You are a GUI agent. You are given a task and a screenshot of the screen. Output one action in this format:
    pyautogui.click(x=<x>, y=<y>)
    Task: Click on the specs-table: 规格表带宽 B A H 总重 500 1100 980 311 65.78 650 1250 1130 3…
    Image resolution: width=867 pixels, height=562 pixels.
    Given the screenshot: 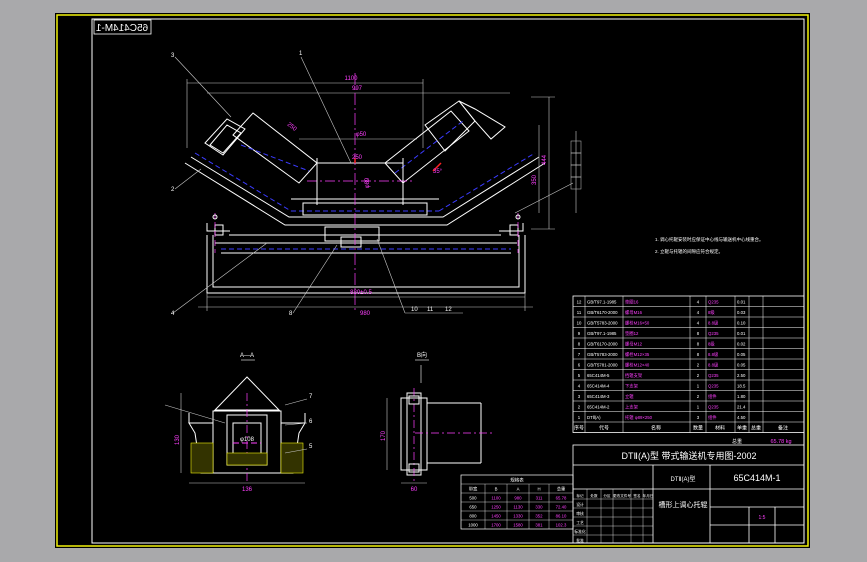 What is the action you would take?
    pyautogui.click(x=517, y=502)
    